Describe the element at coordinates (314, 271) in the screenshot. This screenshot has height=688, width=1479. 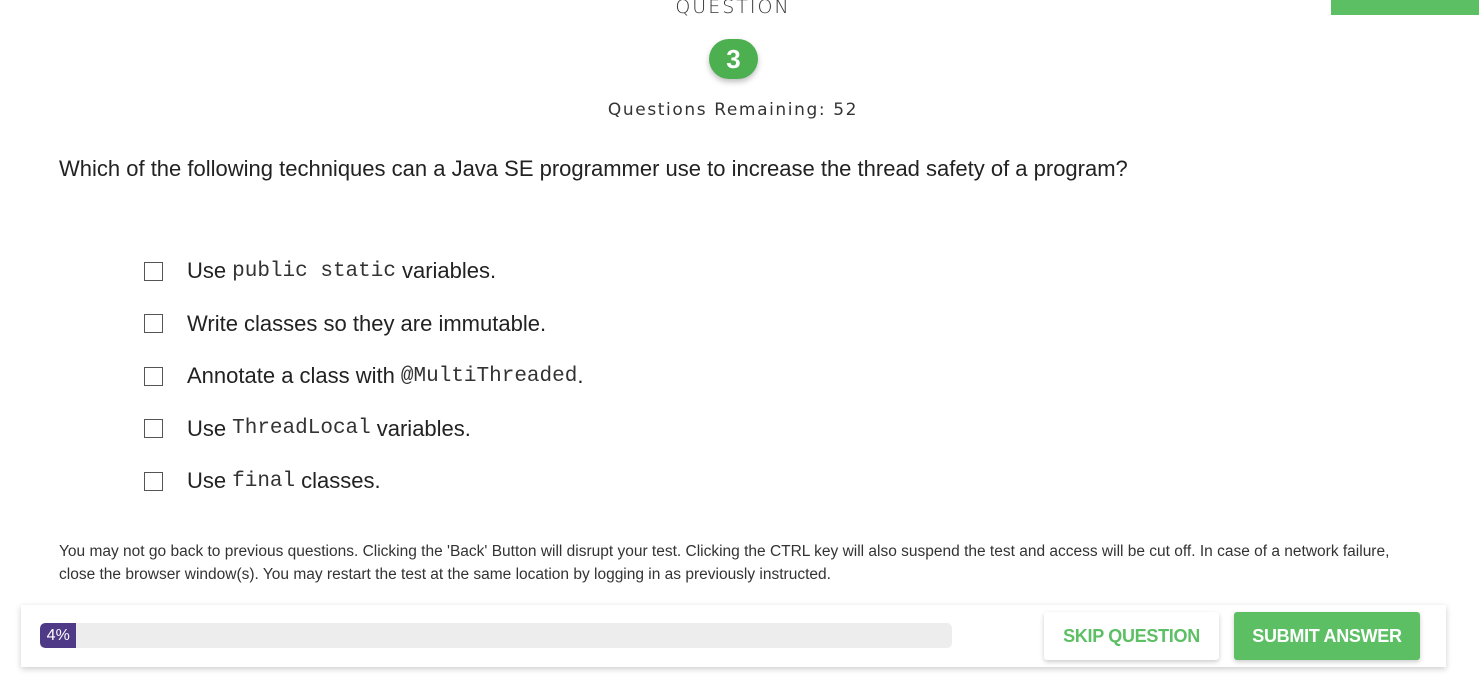
I see `option-code: public static` at that location.